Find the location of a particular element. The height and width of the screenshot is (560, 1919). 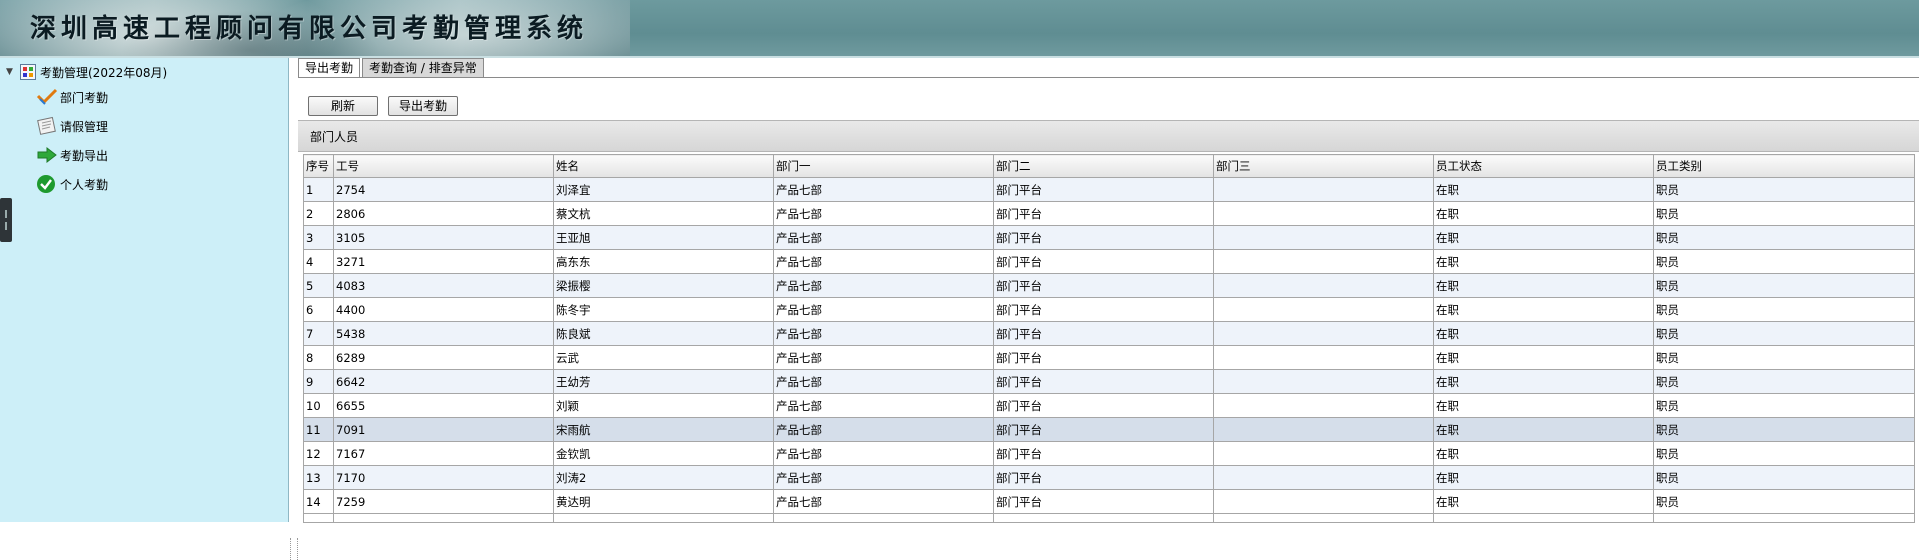

table-row: 7 5438 陈良斌 产品七部 部门平台 在职 职员 is located at coordinates (1109, 333).